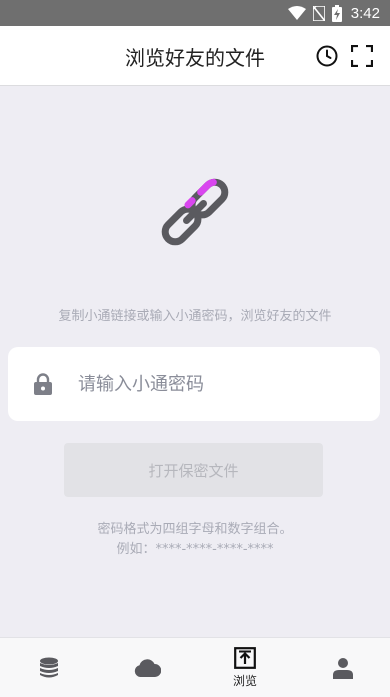 This screenshot has height=697, width=390. I want to click on lock-icon, so click(43, 384).